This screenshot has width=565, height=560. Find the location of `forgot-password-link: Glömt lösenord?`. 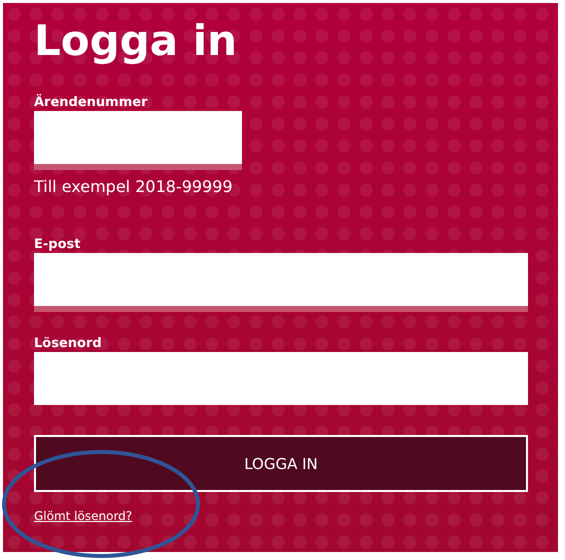

forgot-password-link: Glömt lösenord? is located at coordinates (83, 516).